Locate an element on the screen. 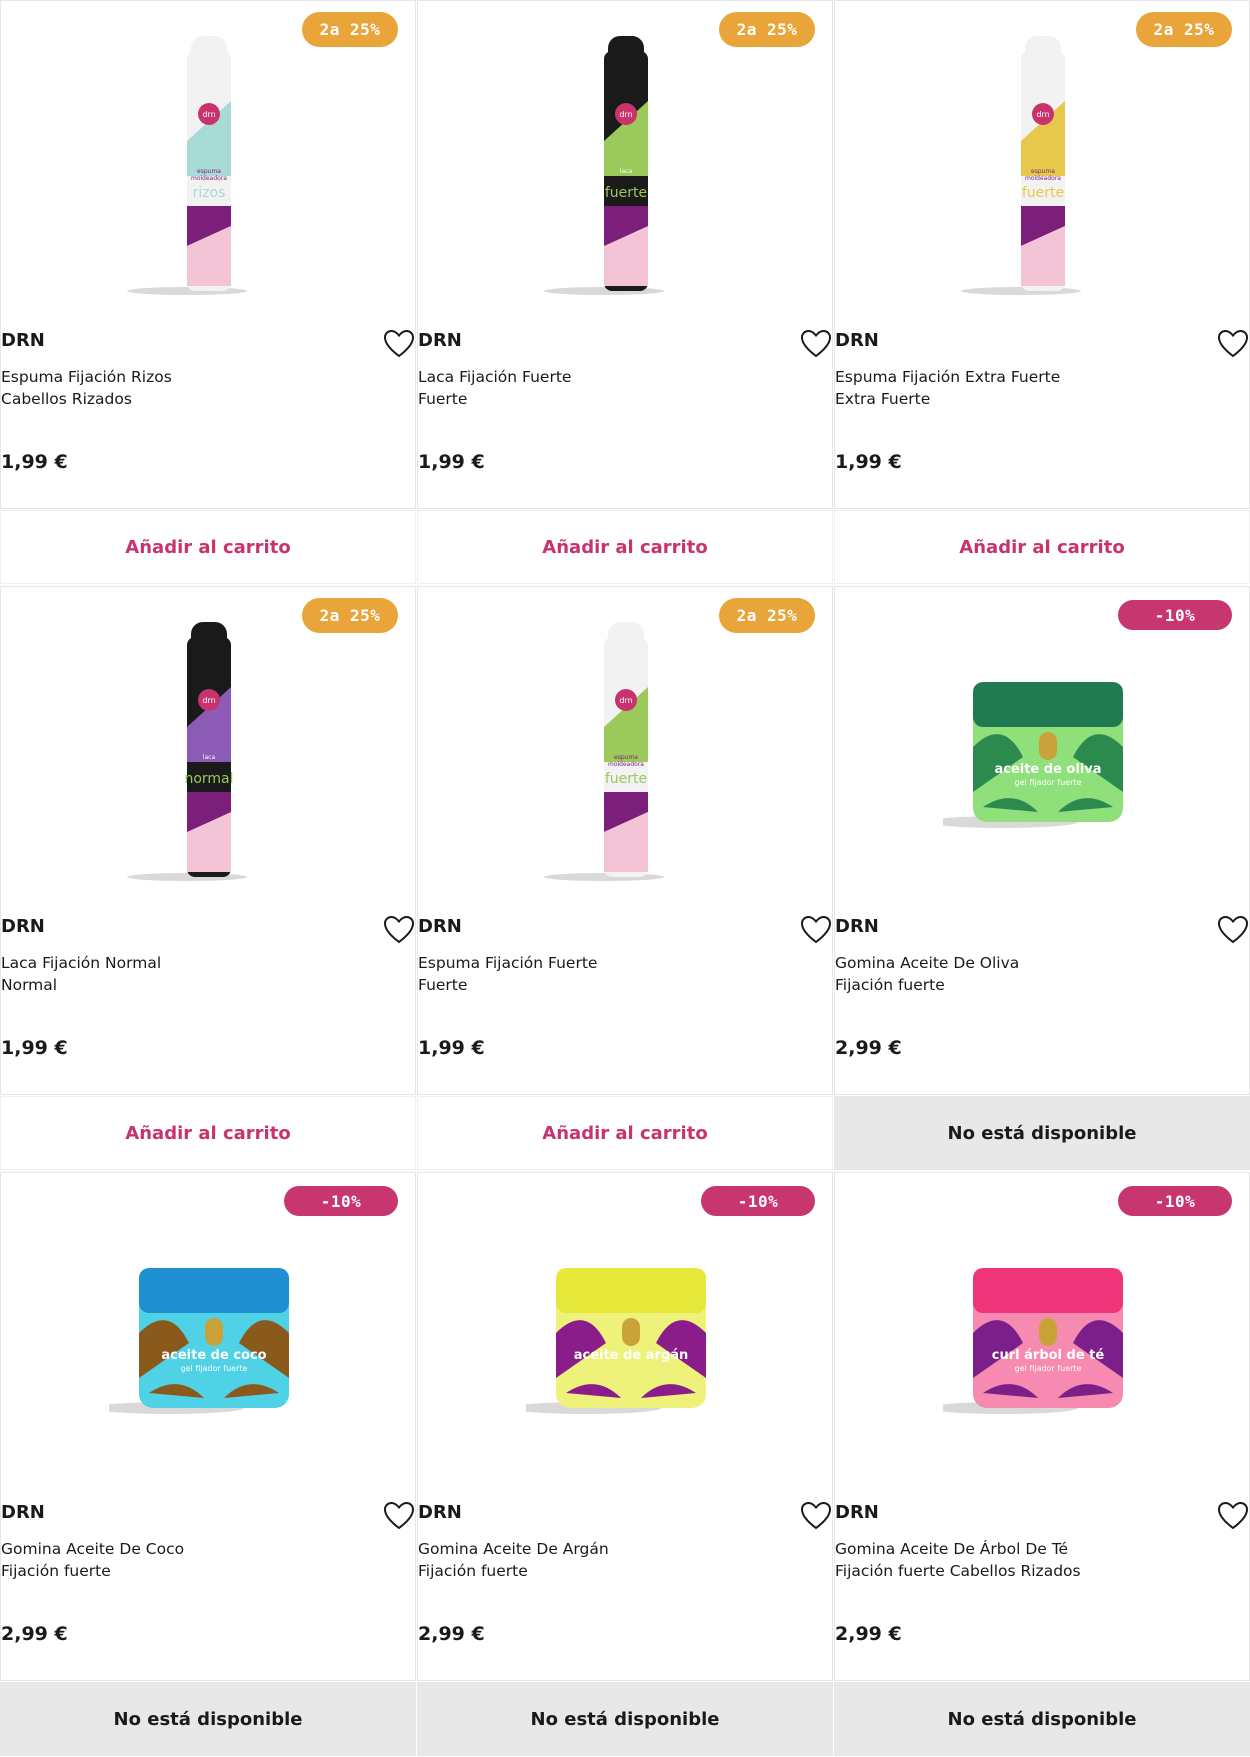 Image resolution: width=1250 pixels, height=1757 pixels. product-image: drn espumamoldeadora rizos is located at coordinates (209, 163).